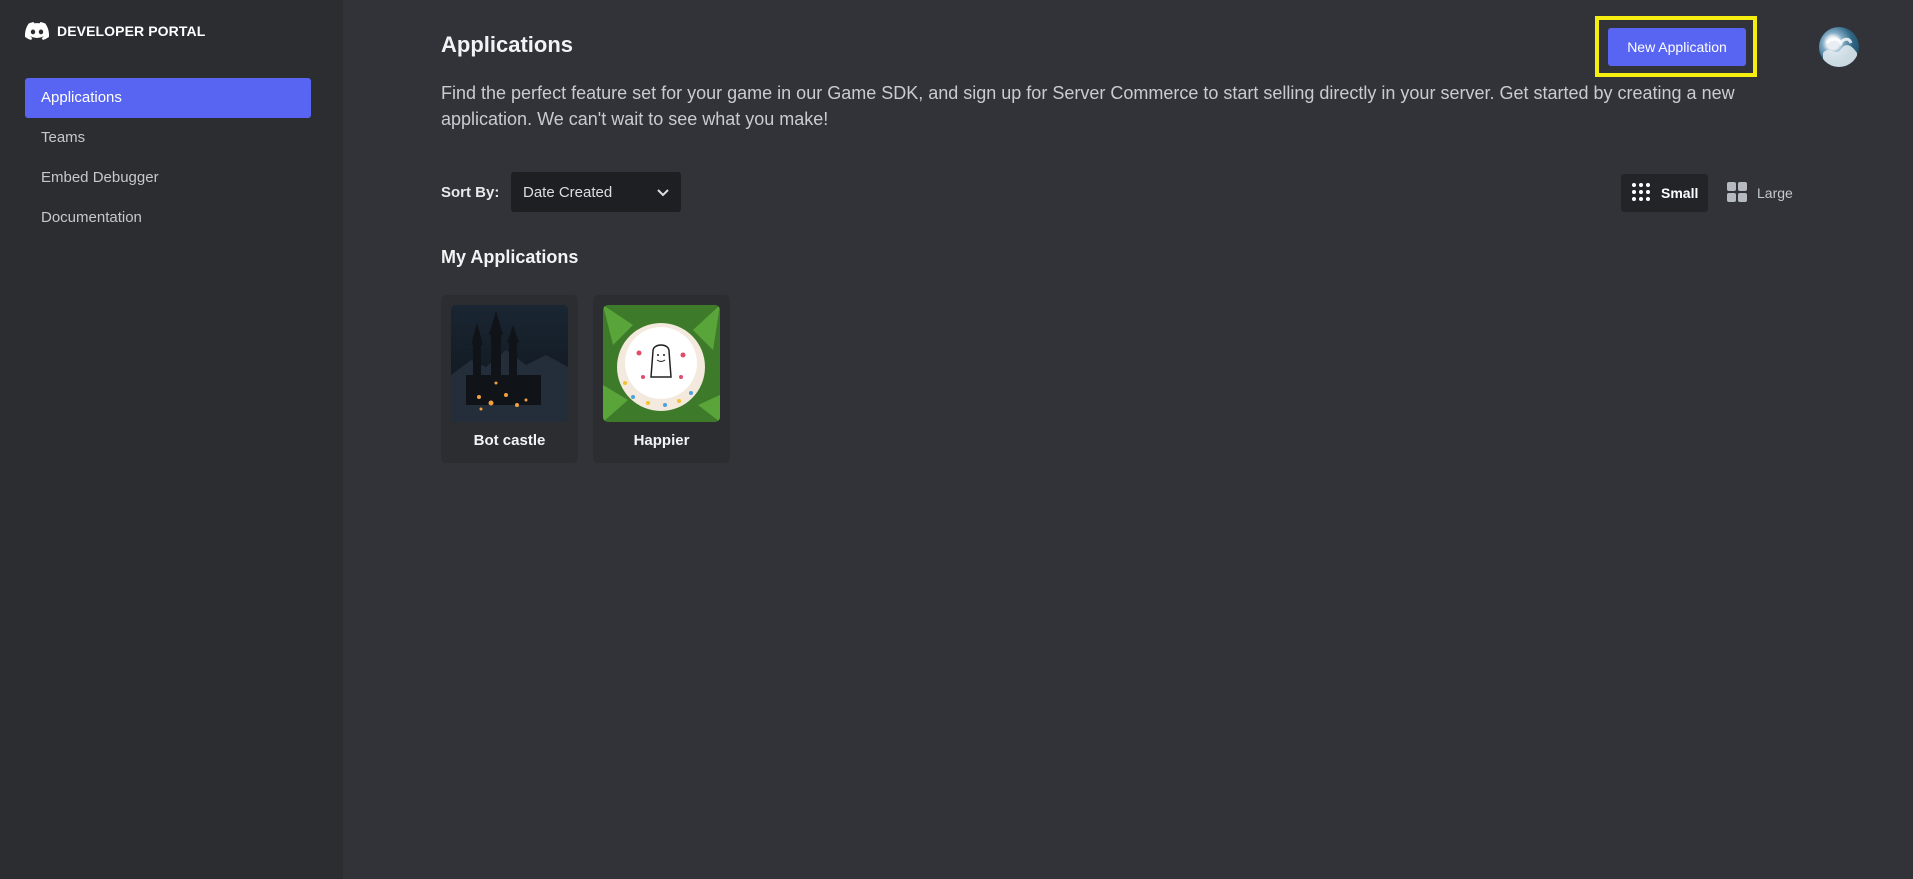 This screenshot has width=1913, height=879. I want to click on discord-logo-icon, so click(37, 31).